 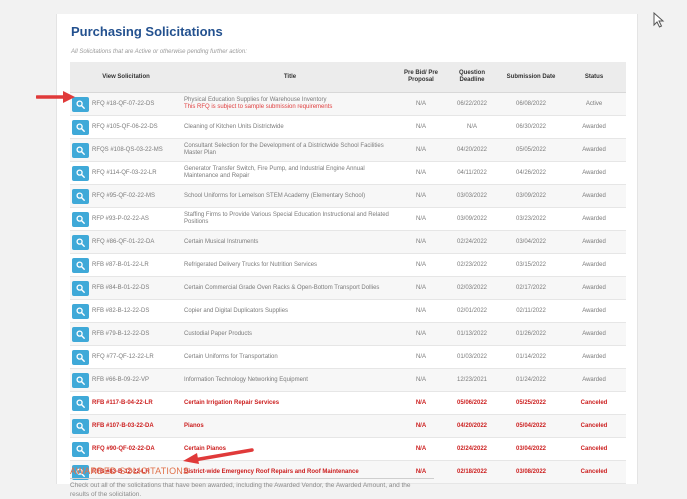 What do you see at coordinates (531, 380) in the screenshot?
I see `submission-date-cell: 01/24/2022` at bounding box center [531, 380].